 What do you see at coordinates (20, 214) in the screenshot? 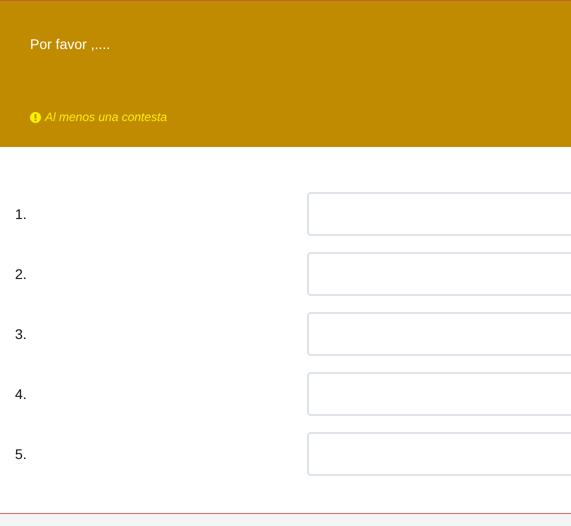
I see `answer-number: 1.` at bounding box center [20, 214].